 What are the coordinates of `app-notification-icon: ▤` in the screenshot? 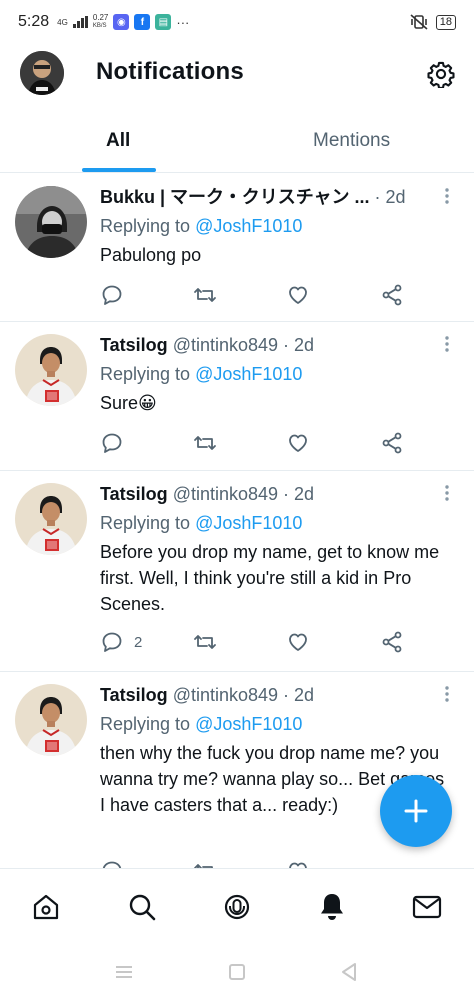 It's located at (163, 22).